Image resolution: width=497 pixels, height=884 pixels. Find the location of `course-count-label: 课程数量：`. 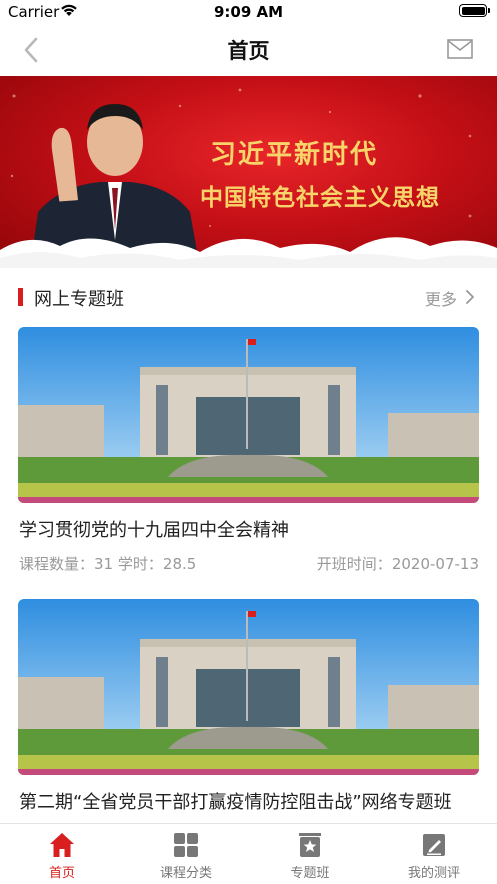

course-count-label: 课程数量： is located at coordinates (57, 564).